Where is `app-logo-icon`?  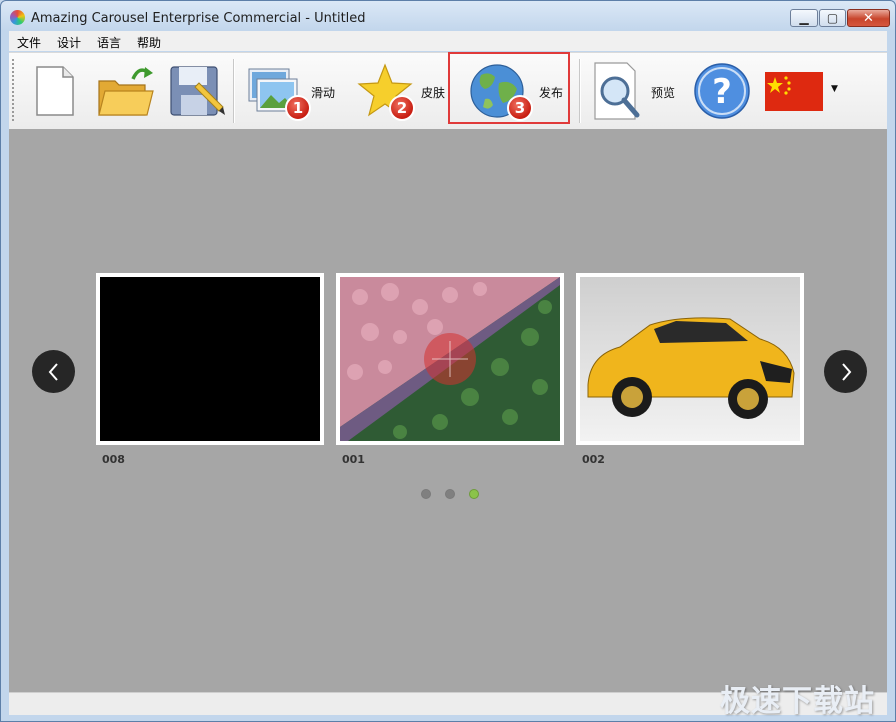
app-logo-icon is located at coordinates (17, 17).